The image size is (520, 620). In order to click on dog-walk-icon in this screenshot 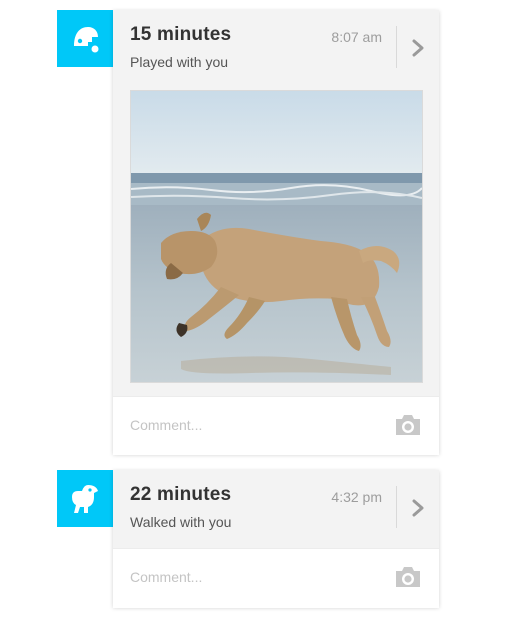, I will do `click(84, 498)`.